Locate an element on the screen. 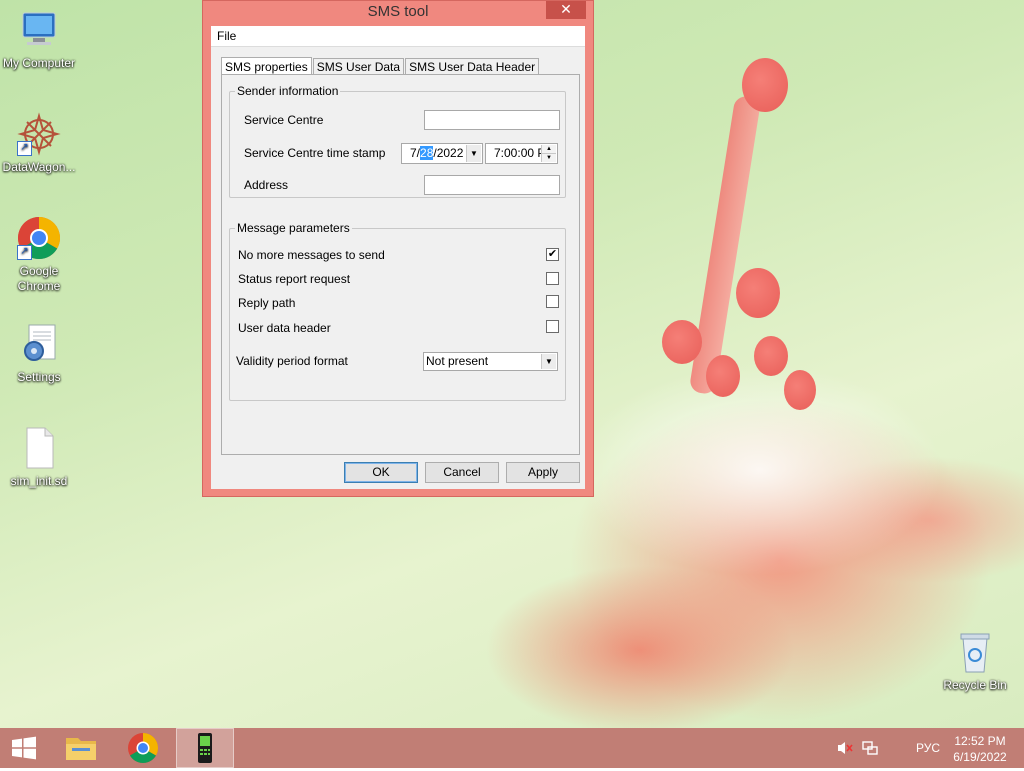 The height and width of the screenshot is (771, 1024). desktop-icon-my-computer: My Computer is located at coordinates (39, 39).